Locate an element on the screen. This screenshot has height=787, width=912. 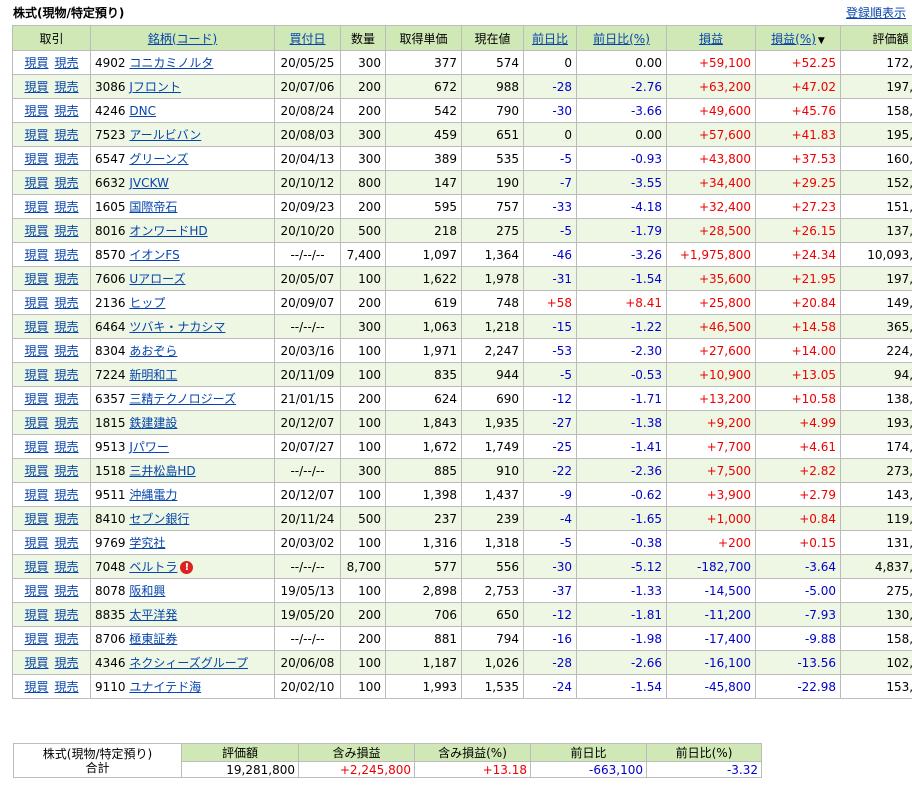
stock-name-link: イオンFS is located at coordinates (154, 255).